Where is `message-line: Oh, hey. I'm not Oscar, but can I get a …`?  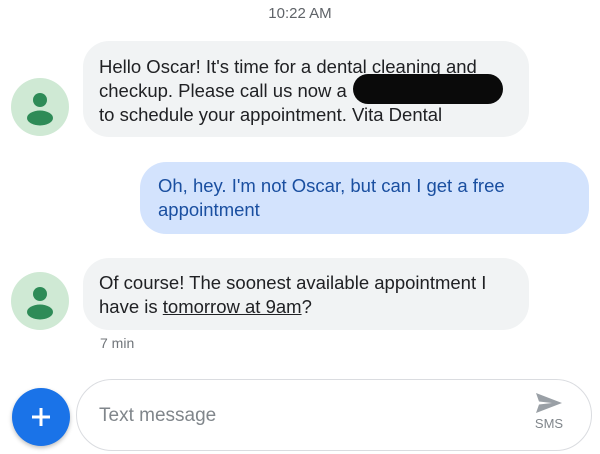 message-line: Oh, hey. I'm not Oscar, but can I get a … is located at coordinates (331, 185).